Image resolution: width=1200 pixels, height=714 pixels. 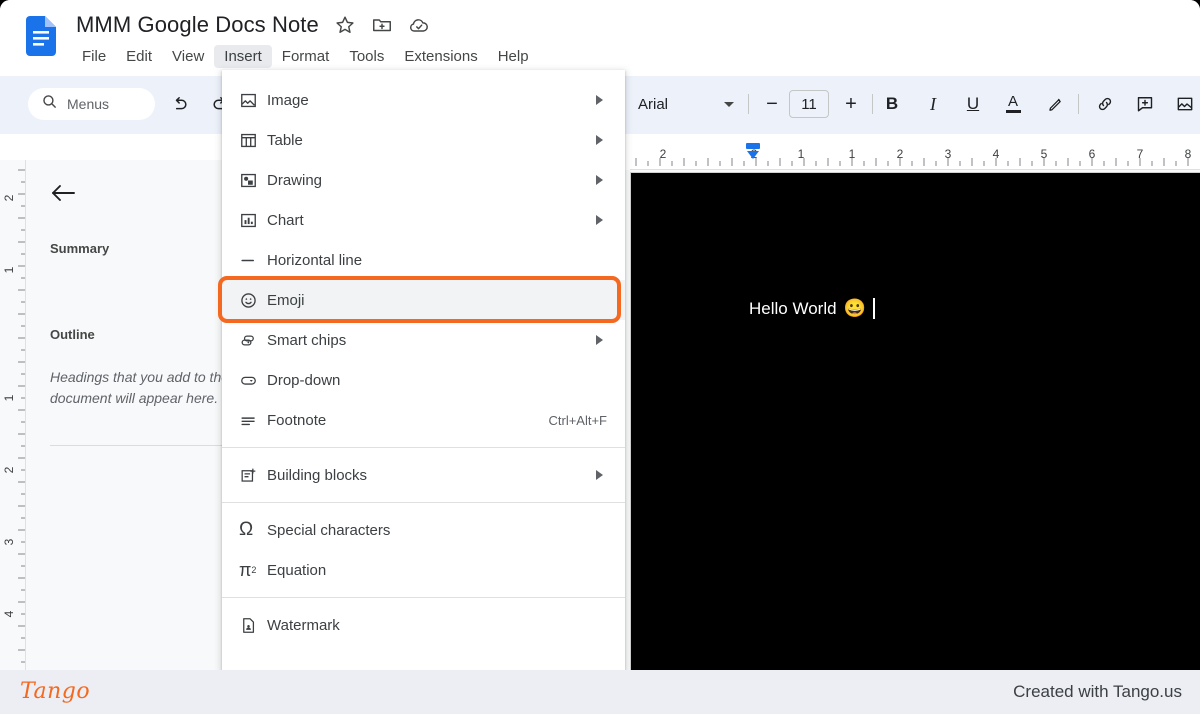 I want to click on text-color-button: A, so click(x=1013, y=104).